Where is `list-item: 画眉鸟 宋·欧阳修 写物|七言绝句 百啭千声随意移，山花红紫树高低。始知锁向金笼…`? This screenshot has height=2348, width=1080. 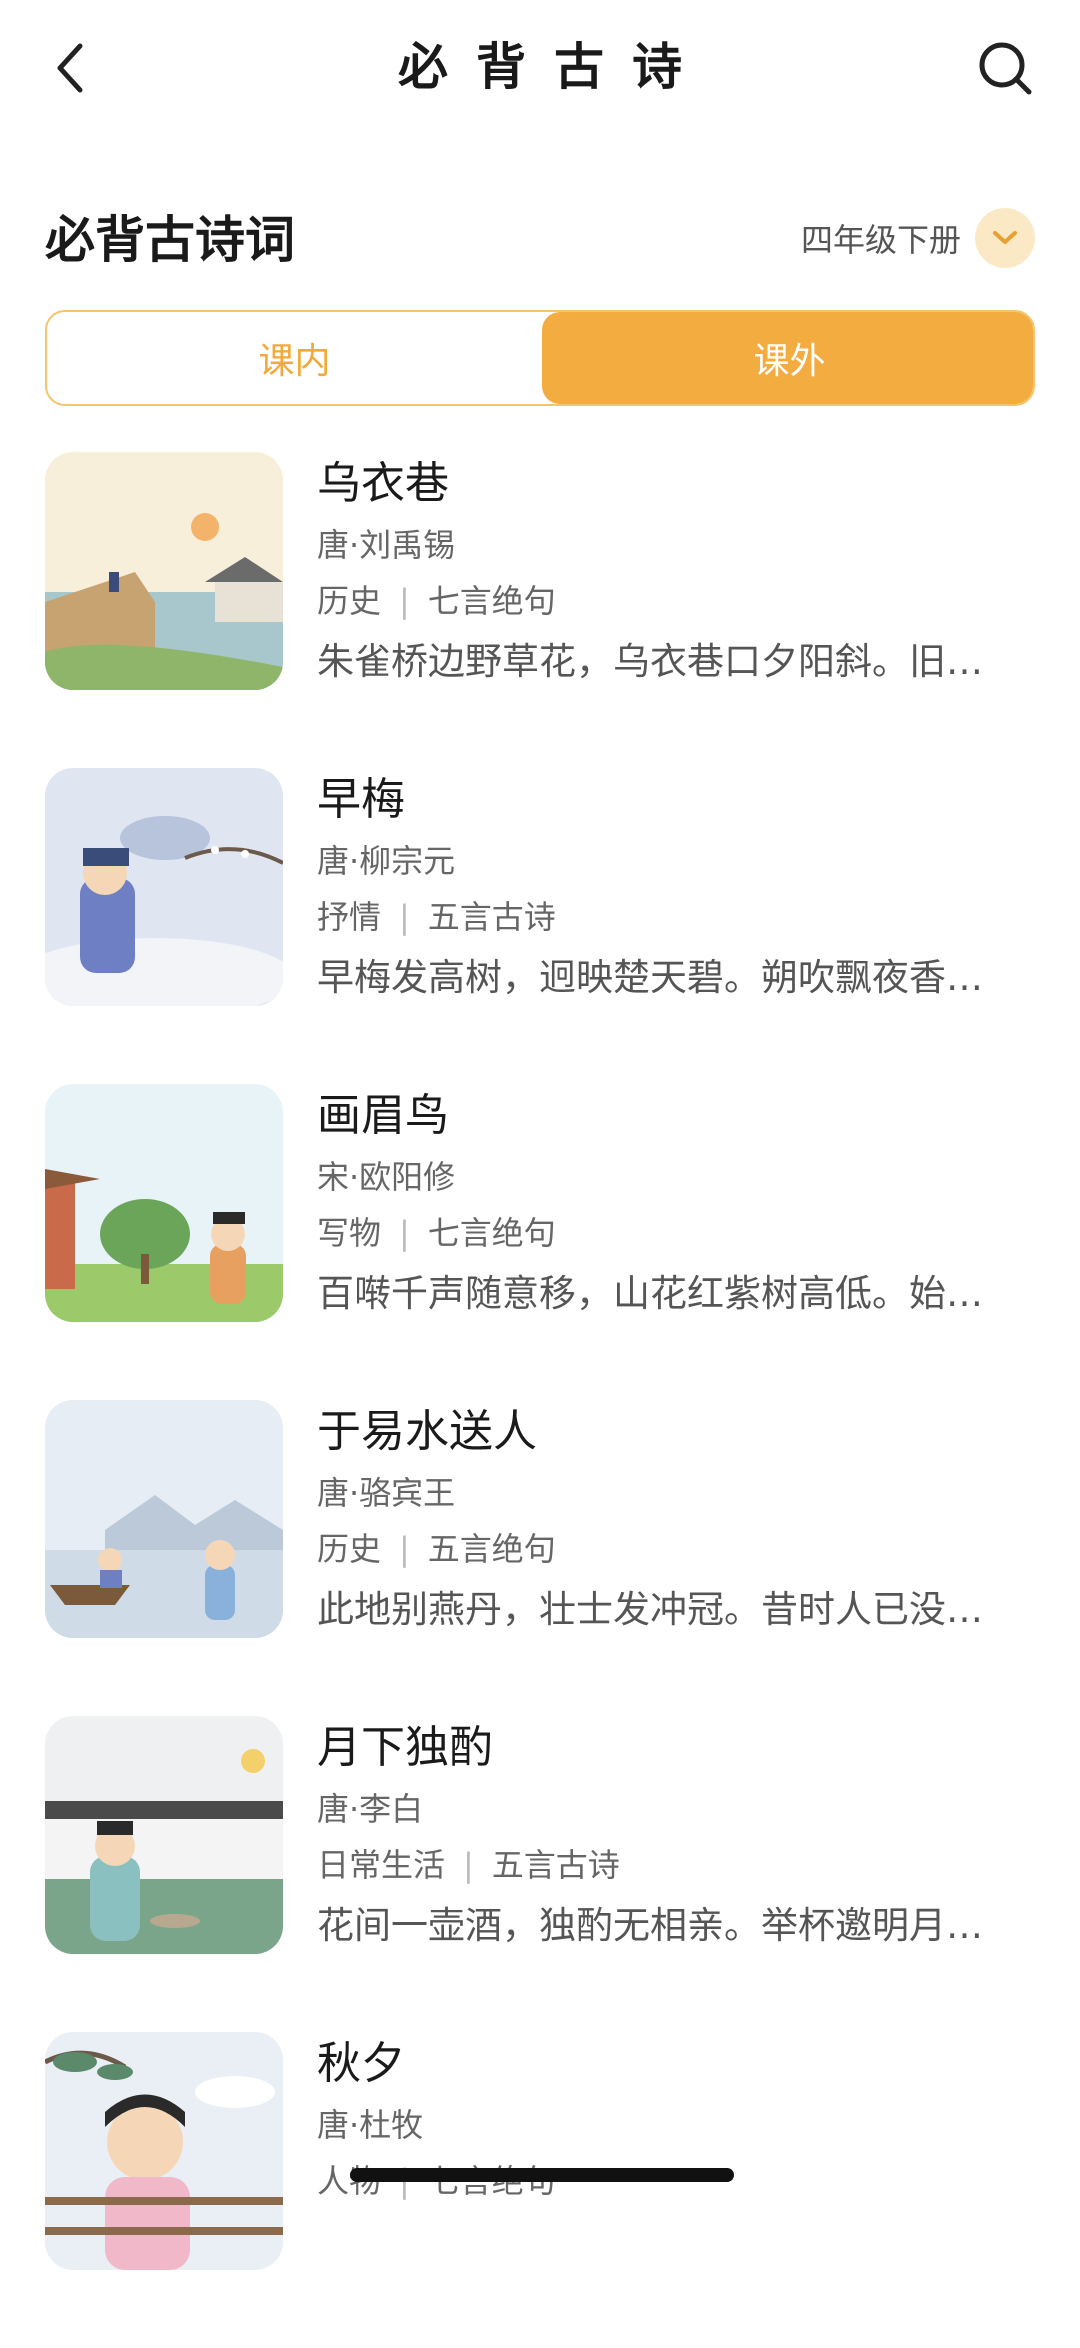
list-item: 画眉鸟 宋·欧阳修 写物|七言绝句 百啭千声随意移，山花红紫树高低。始知锁向金笼… is located at coordinates (540, 1242).